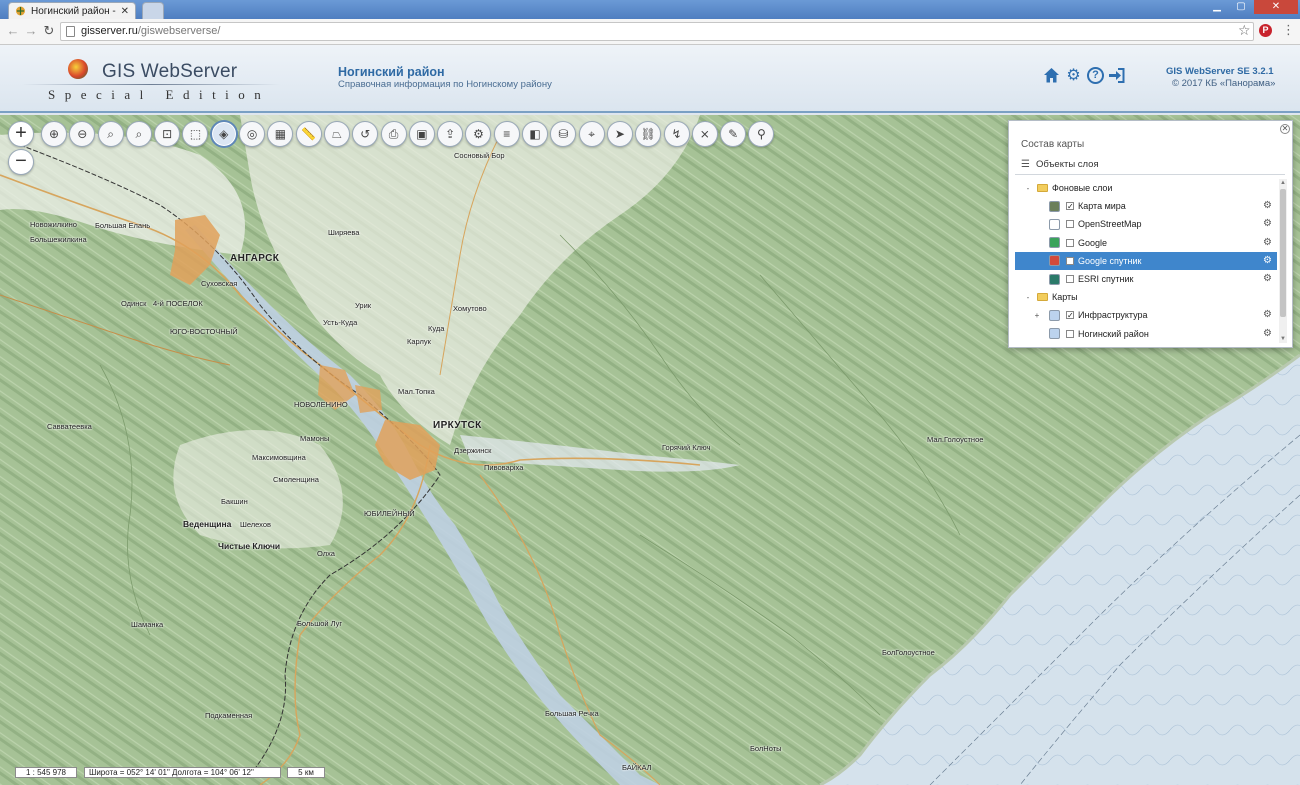  Describe the element at coordinates (138, 134) in the screenshot. I see `zoom-window-button: ⌕` at that location.